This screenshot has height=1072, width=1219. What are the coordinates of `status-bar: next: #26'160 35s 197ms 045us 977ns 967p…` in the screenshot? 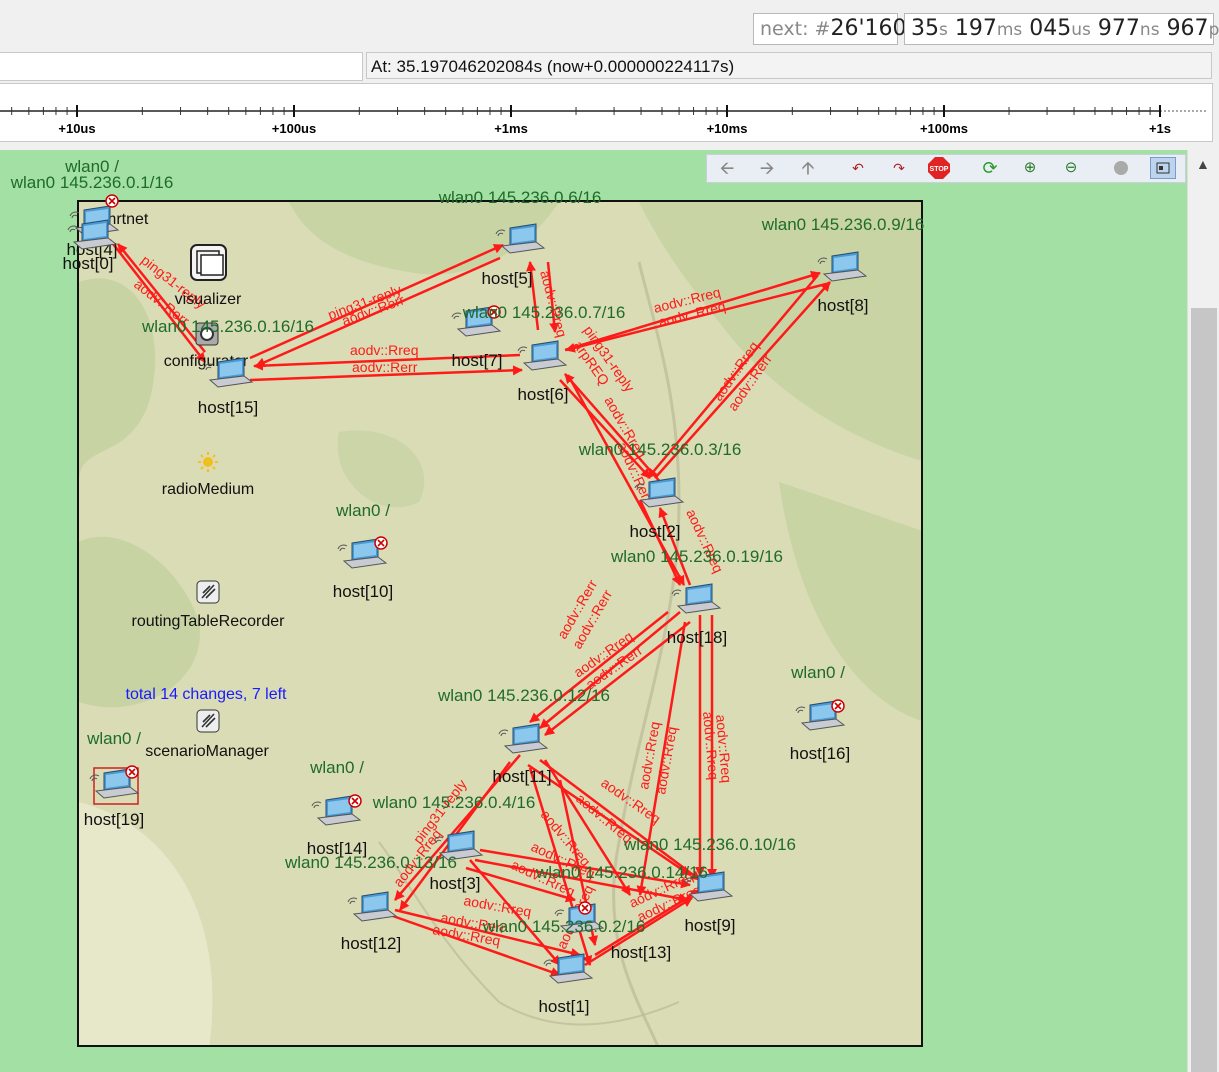 It's located at (609, 25).